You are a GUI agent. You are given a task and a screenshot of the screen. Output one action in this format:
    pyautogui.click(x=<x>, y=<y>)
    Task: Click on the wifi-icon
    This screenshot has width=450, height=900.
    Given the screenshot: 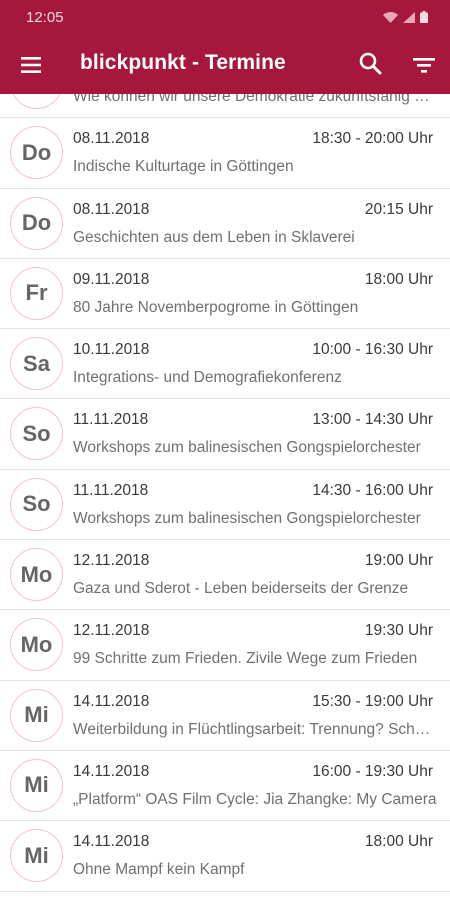 What is the action you would take?
    pyautogui.click(x=390, y=17)
    